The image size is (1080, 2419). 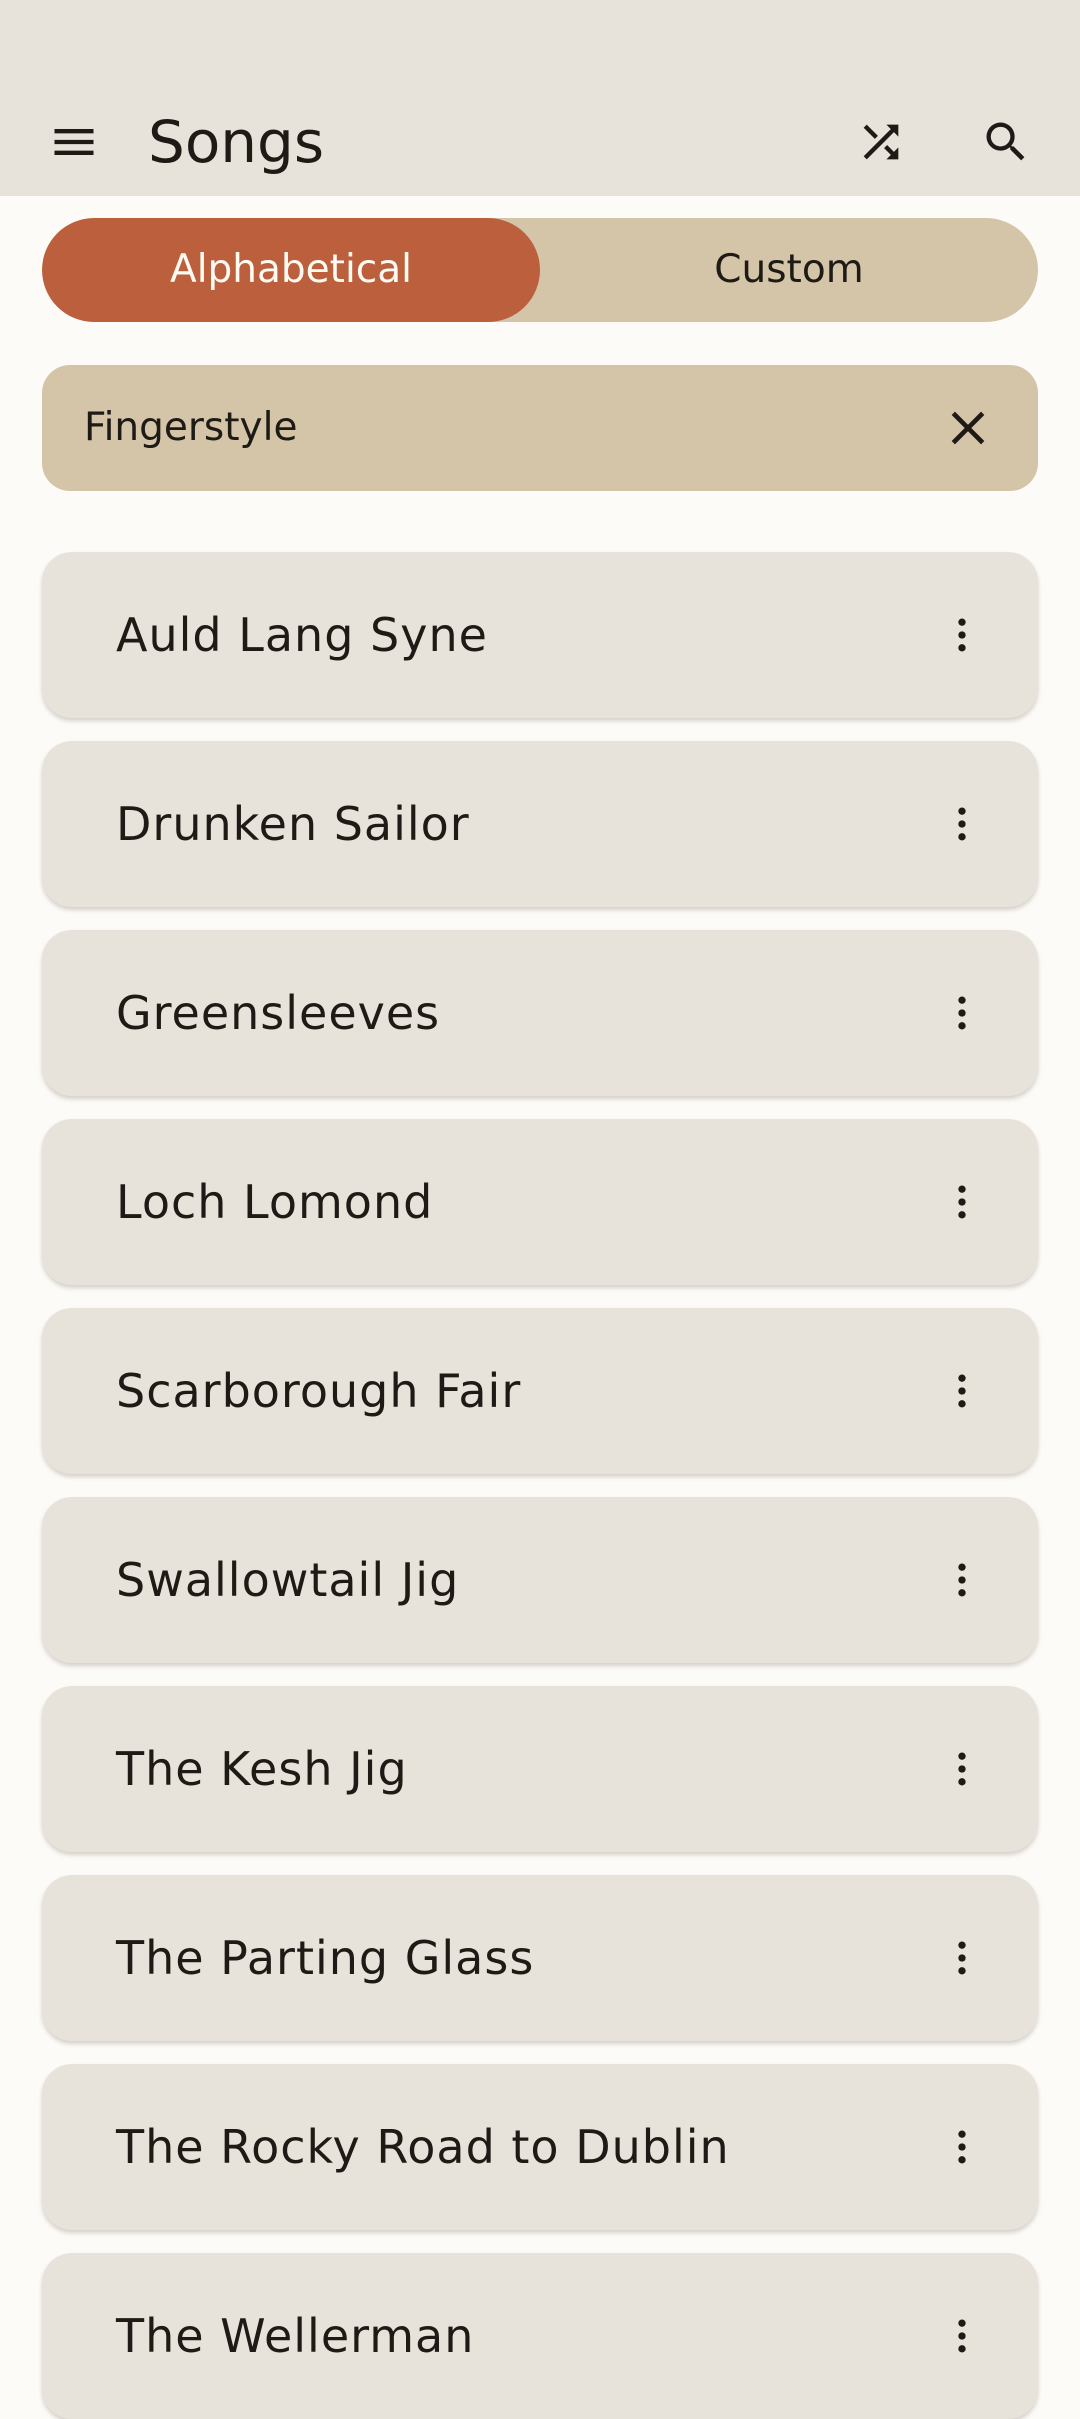 I want to click on song-title: Scarborough Fair, so click(x=319, y=1391).